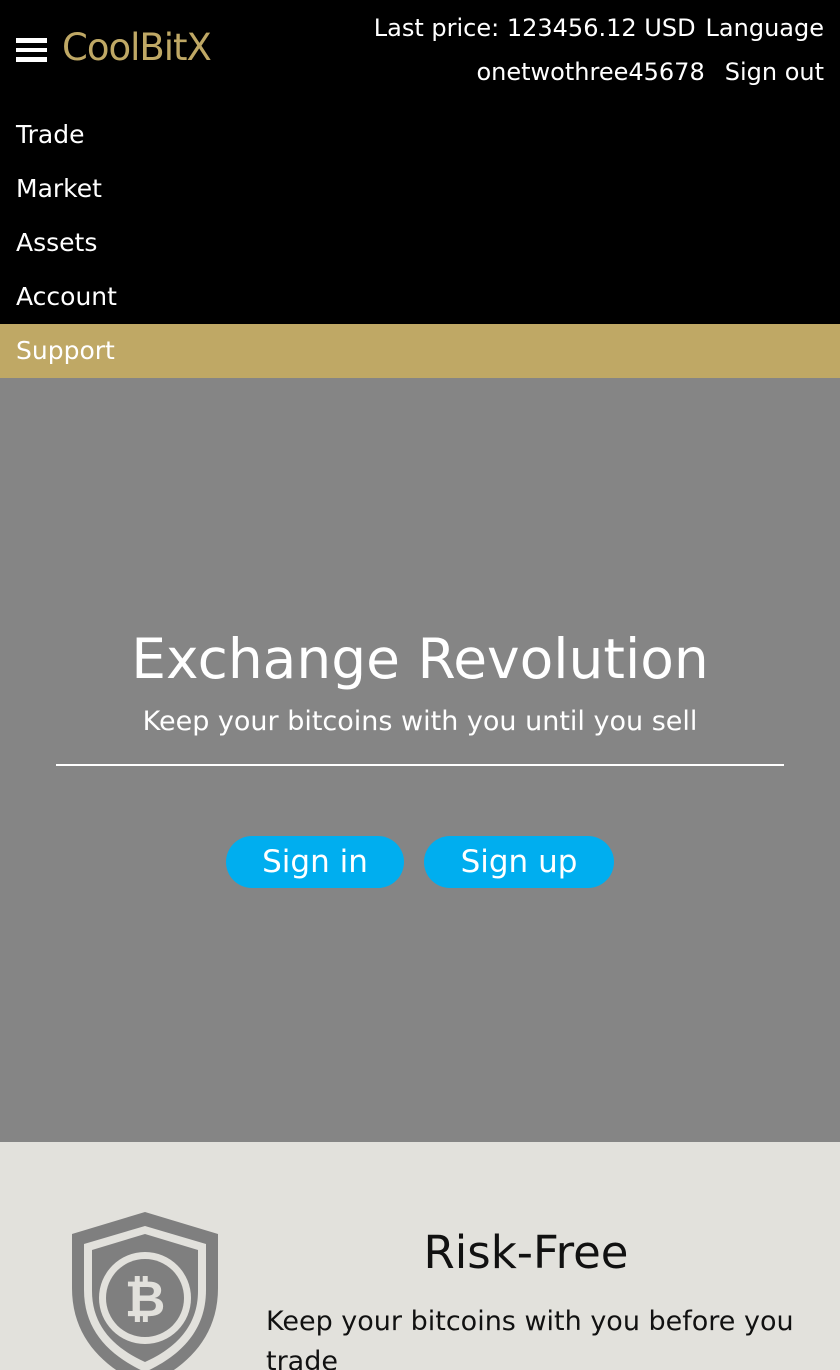 Image resolution: width=840 pixels, height=1370 pixels. What do you see at coordinates (519, 862) in the screenshot?
I see `sign-up-button: Sign up` at bounding box center [519, 862].